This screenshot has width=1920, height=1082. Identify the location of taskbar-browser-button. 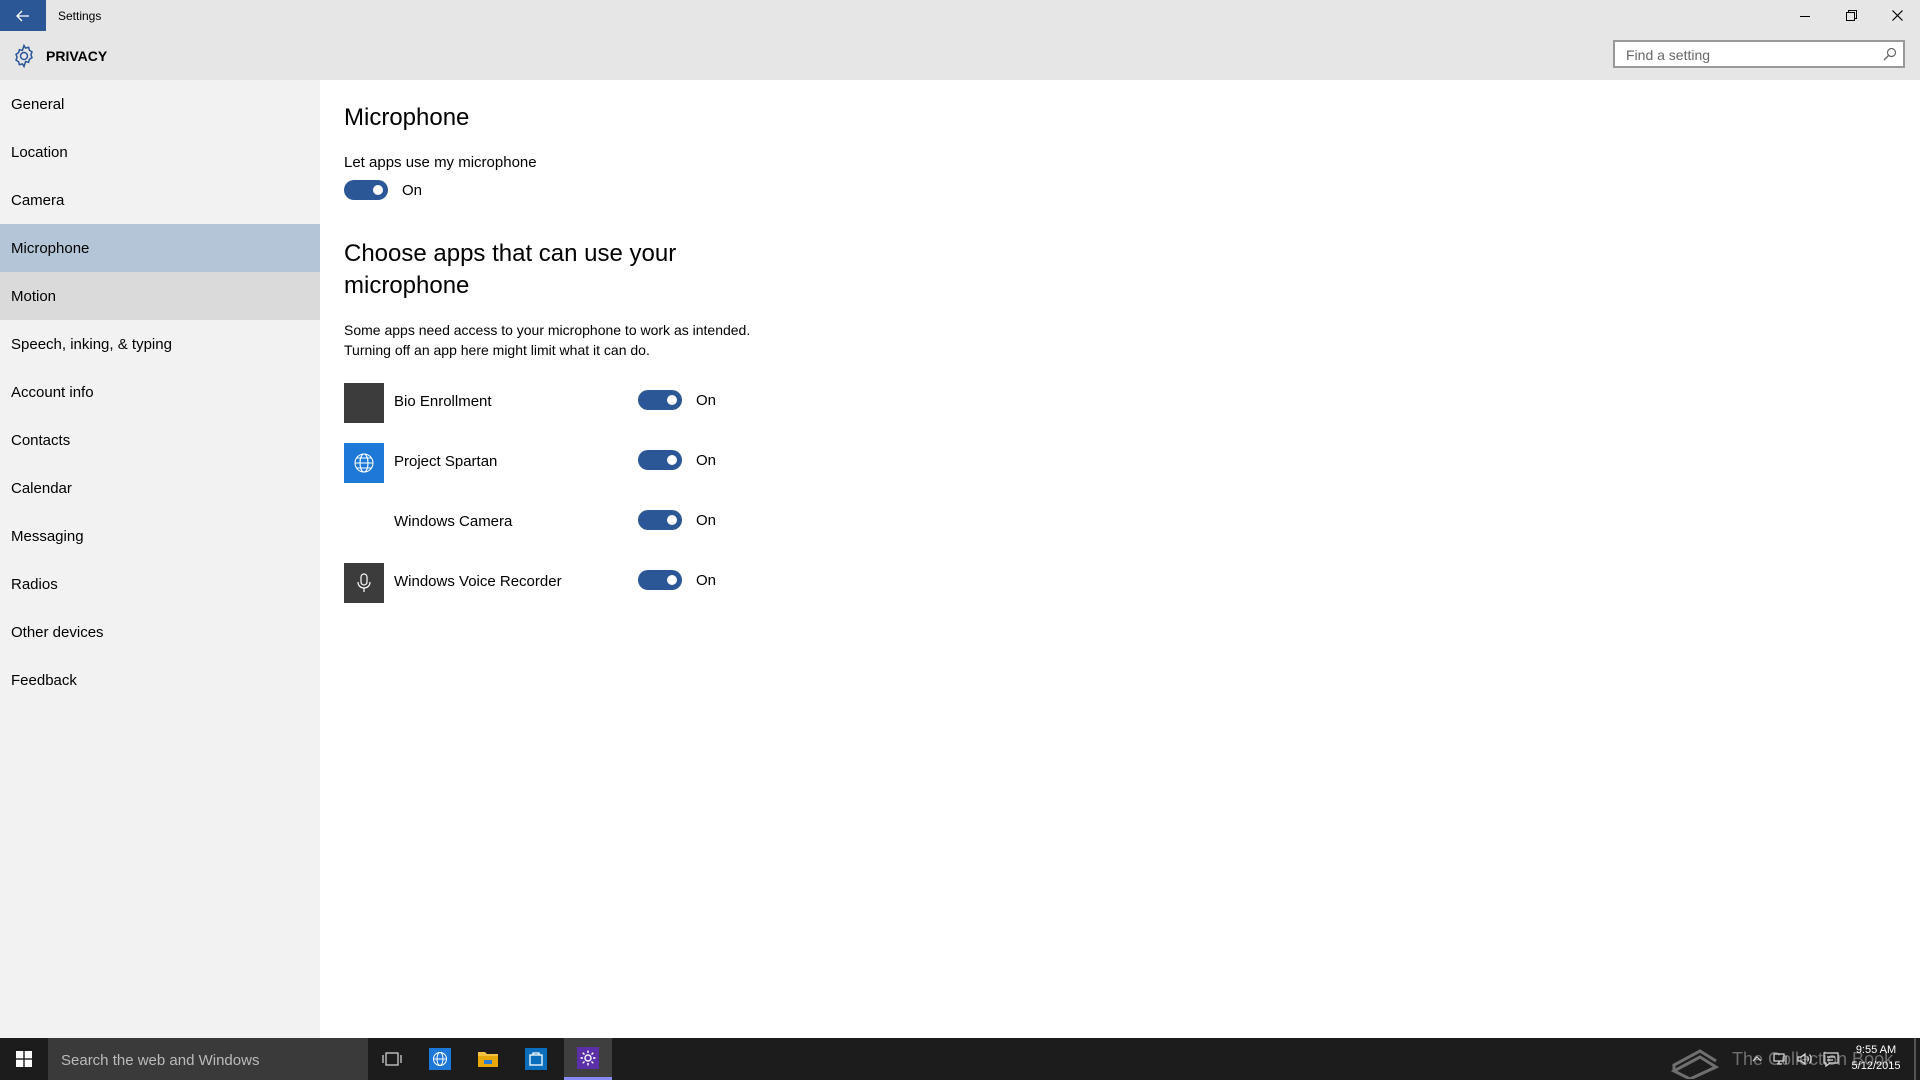
(440, 1059).